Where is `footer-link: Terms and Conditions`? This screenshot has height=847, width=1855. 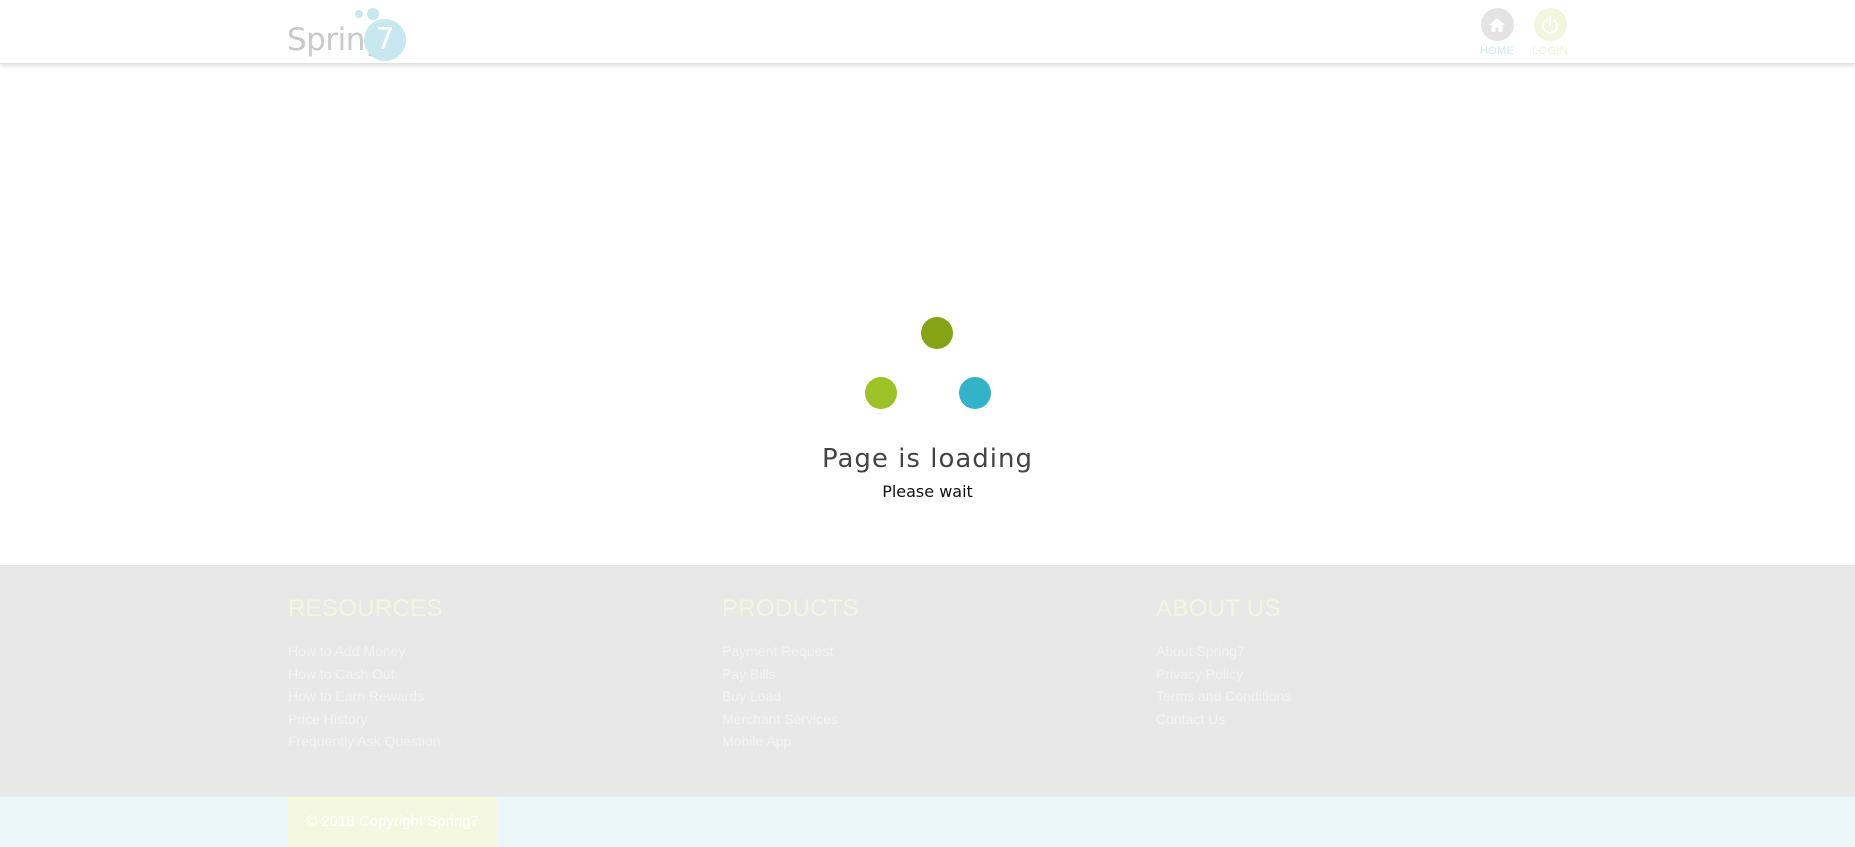 footer-link: Terms and Conditions is located at coordinates (1356, 696).